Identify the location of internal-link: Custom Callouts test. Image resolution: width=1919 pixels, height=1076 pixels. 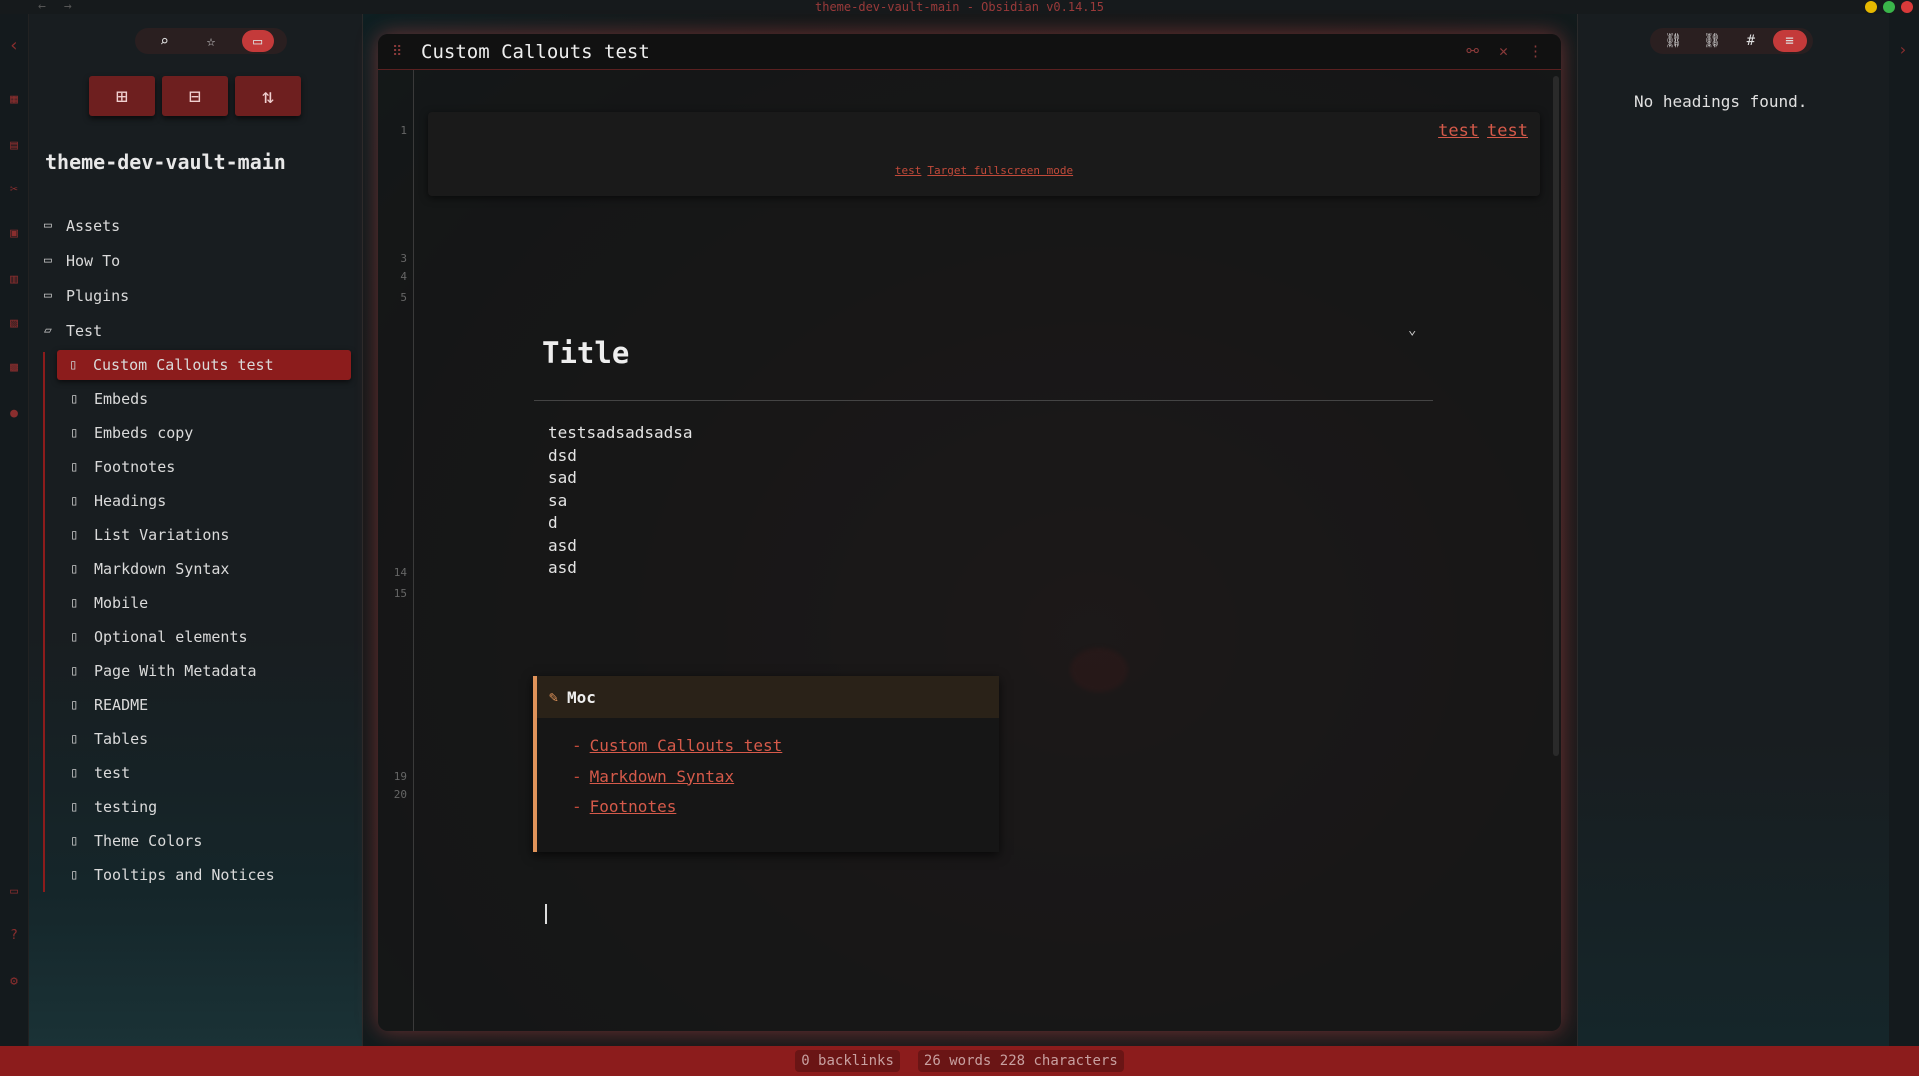
(686, 745).